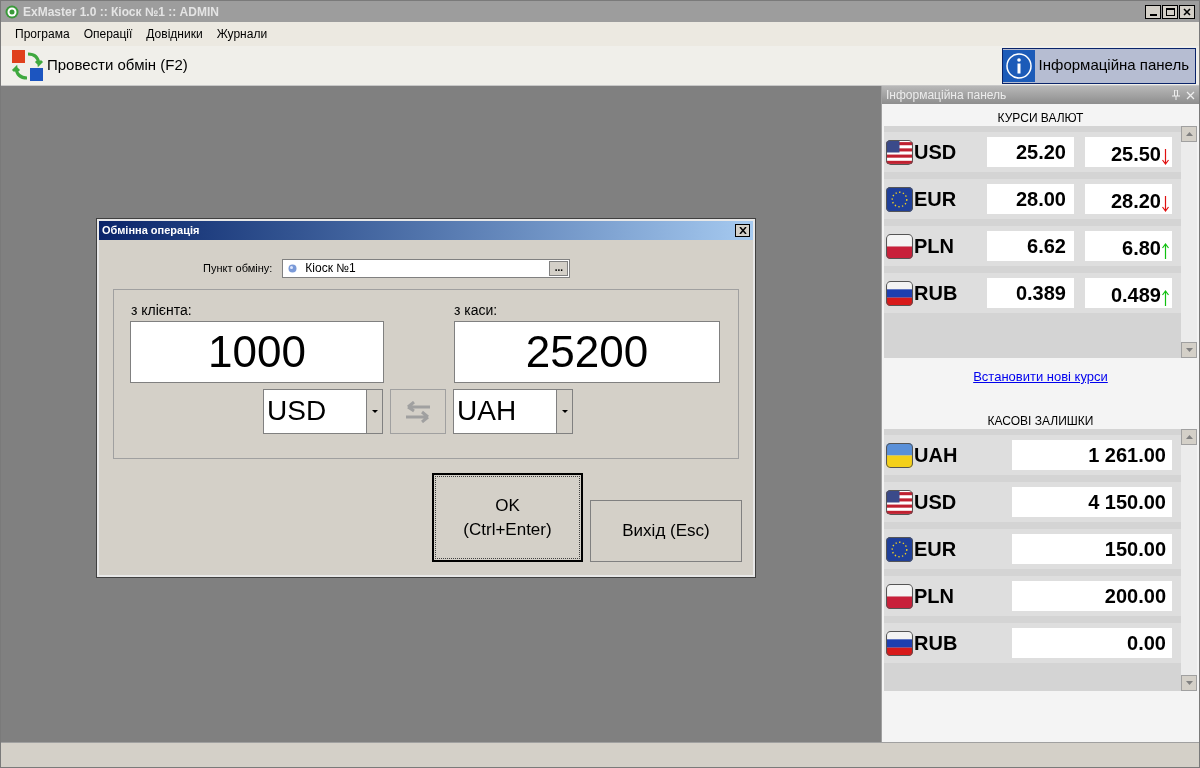 The width and height of the screenshot is (1200, 768). What do you see at coordinates (293, 268) in the screenshot?
I see `dot-icon` at bounding box center [293, 268].